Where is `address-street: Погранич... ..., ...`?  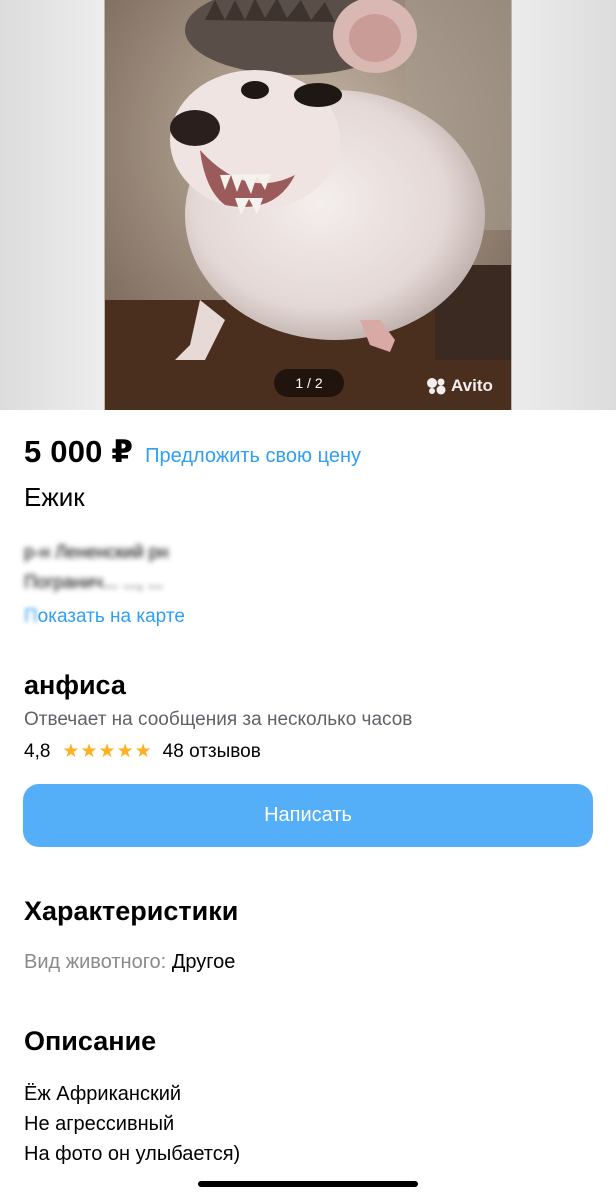
address-street: Погранич... ..., ... is located at coordinates (93, 582).